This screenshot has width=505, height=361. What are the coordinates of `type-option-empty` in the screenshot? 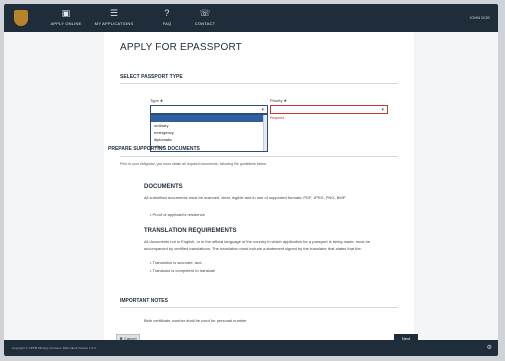 It's located at (209, 118).